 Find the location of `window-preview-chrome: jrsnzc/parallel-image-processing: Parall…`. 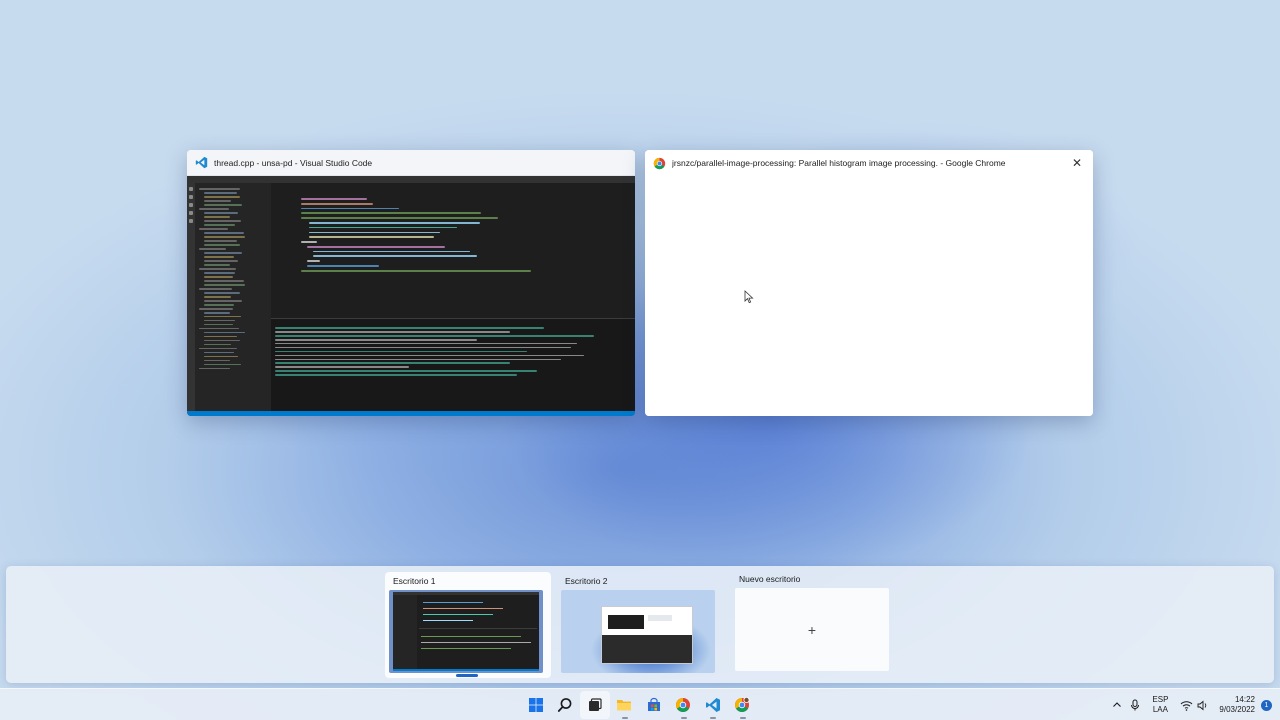

window-preview-chrome: jrsnzc/parallel-image-processing: Parall… is located at coordinates (869, 283).